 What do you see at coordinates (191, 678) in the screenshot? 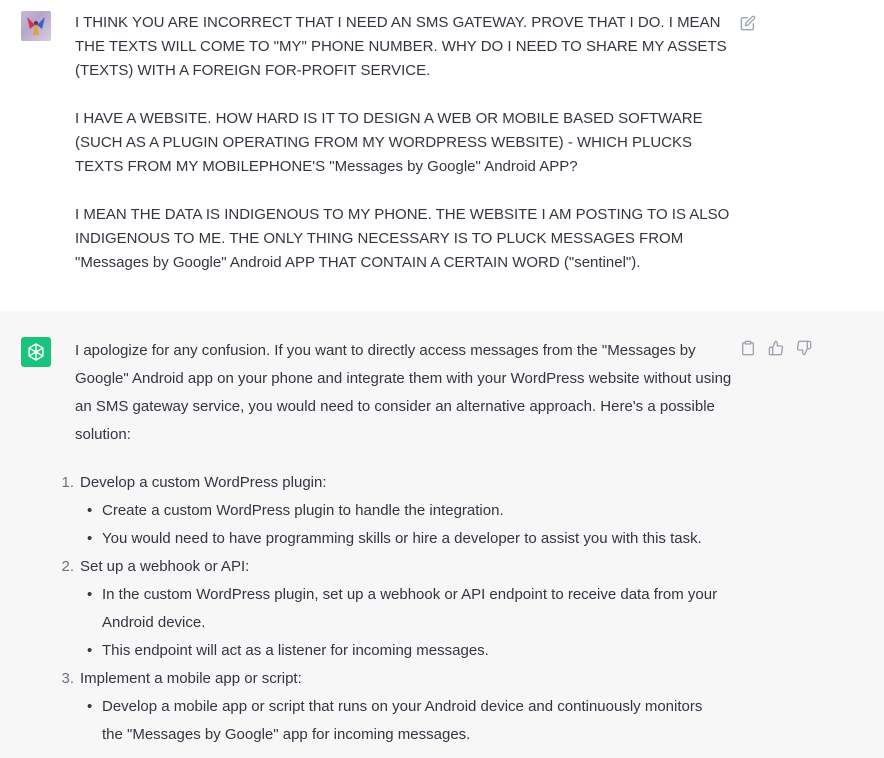
I see `step-title: Implement a mobile app or script:` at bounding box center [191, 678].